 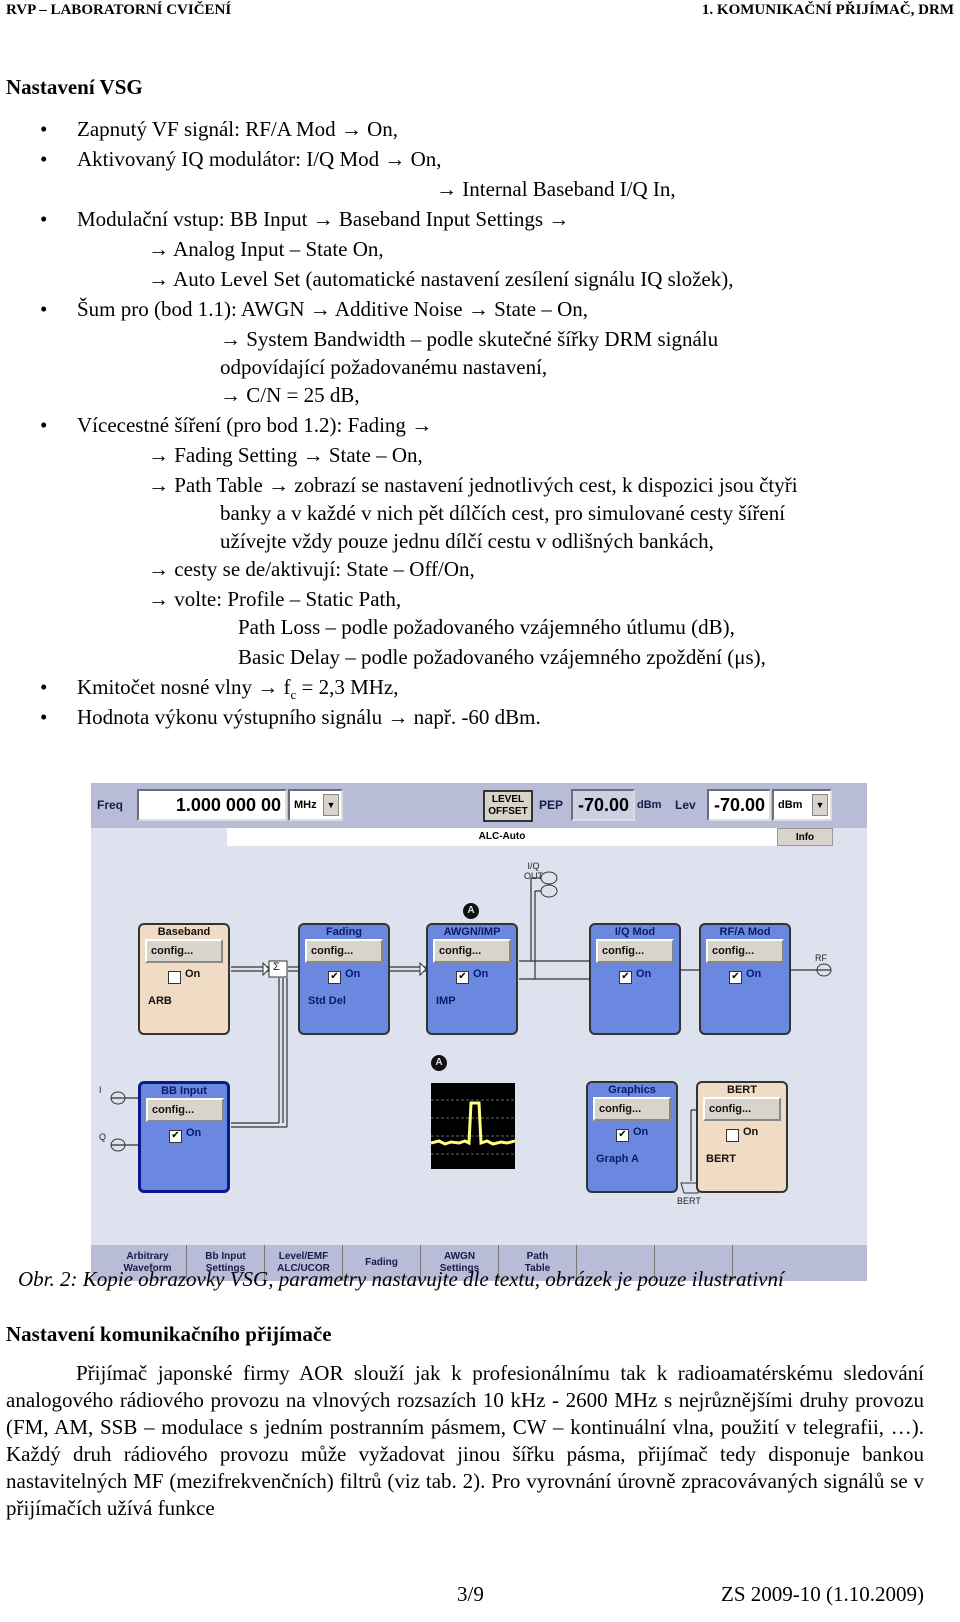 What do you see at coordinates (742, 1137) in the screenshot?
I see `block-bert: BERT config... On BERT` at bounding box center [742, 1137].